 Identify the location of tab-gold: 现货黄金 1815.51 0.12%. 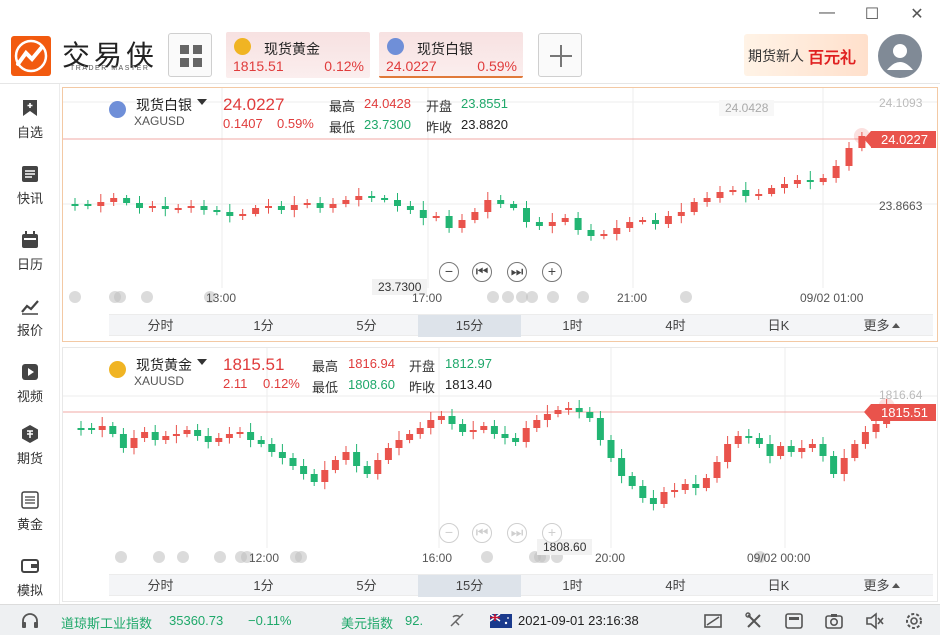
(298, 55).